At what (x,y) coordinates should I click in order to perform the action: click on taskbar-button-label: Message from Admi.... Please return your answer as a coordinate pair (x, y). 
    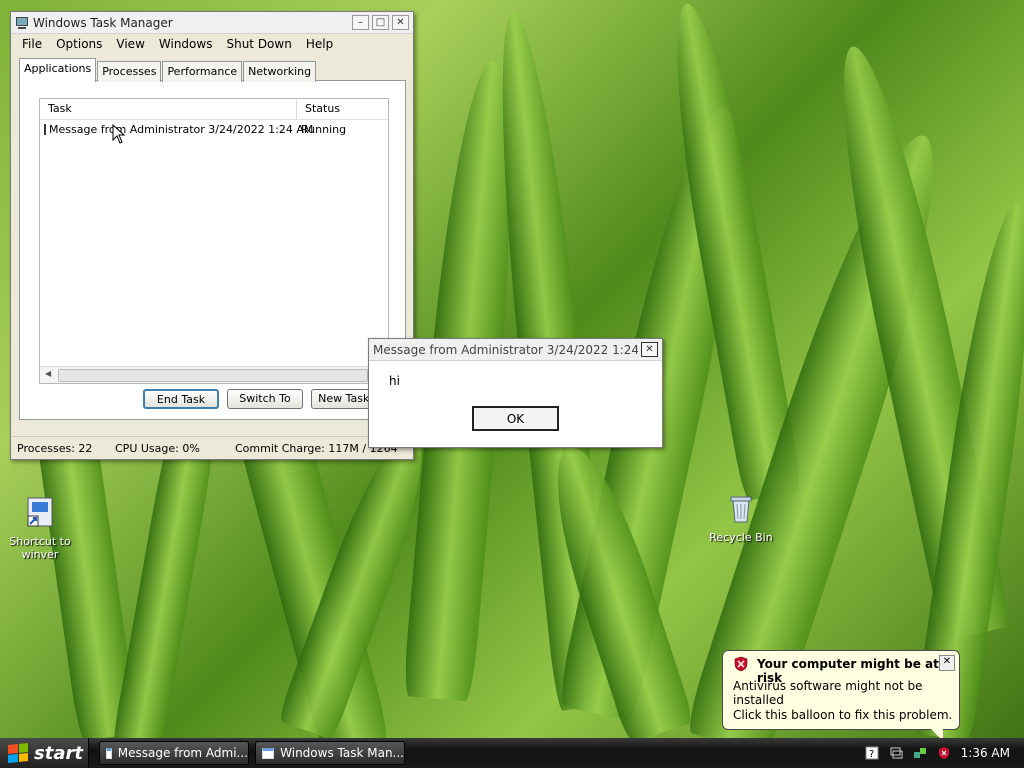
    Looking at the image, I should click on (182, 753).